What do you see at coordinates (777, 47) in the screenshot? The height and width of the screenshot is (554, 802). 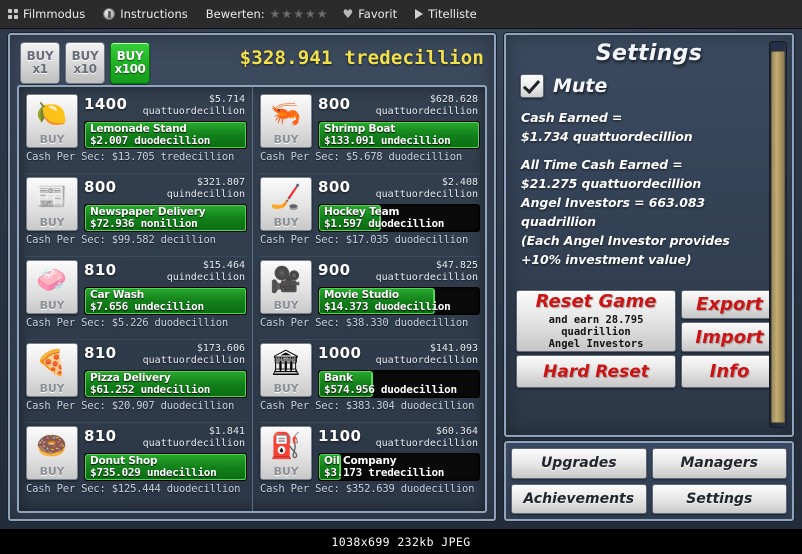 I see `scrollbar-cap` at bounding box center [777, 47].